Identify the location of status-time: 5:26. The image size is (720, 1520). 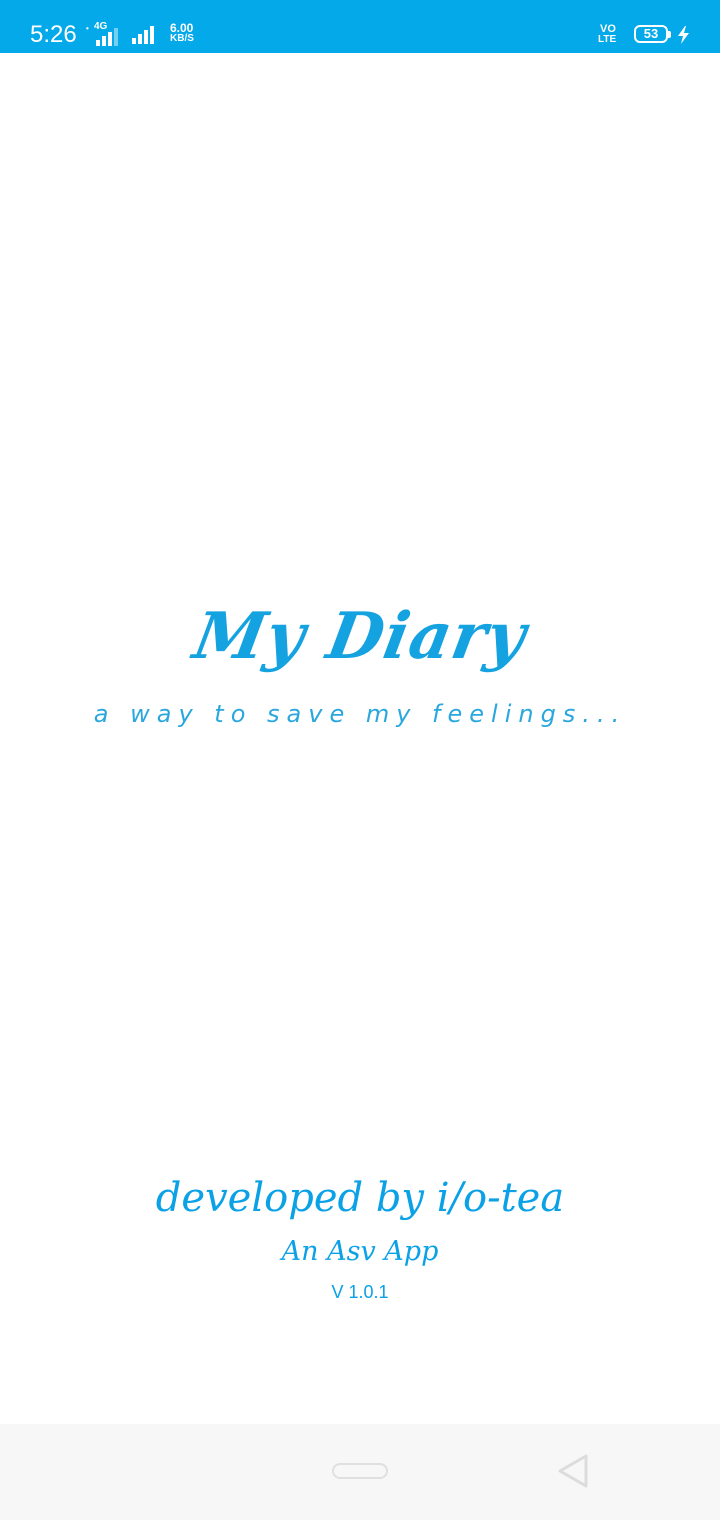
(53, 34).